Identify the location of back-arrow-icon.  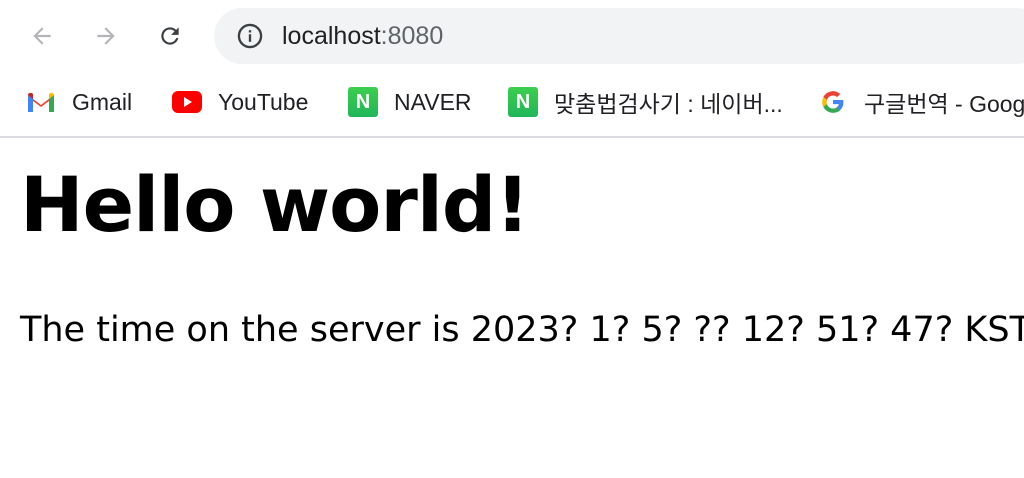
(42, 36).